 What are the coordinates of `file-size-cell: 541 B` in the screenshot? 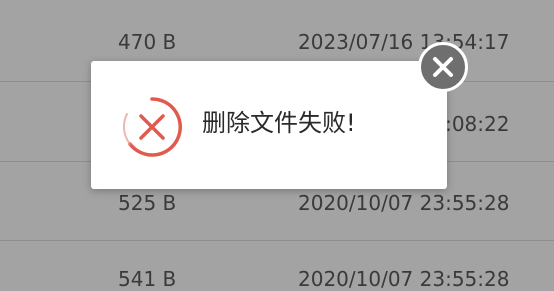 It's located at (147, 279).